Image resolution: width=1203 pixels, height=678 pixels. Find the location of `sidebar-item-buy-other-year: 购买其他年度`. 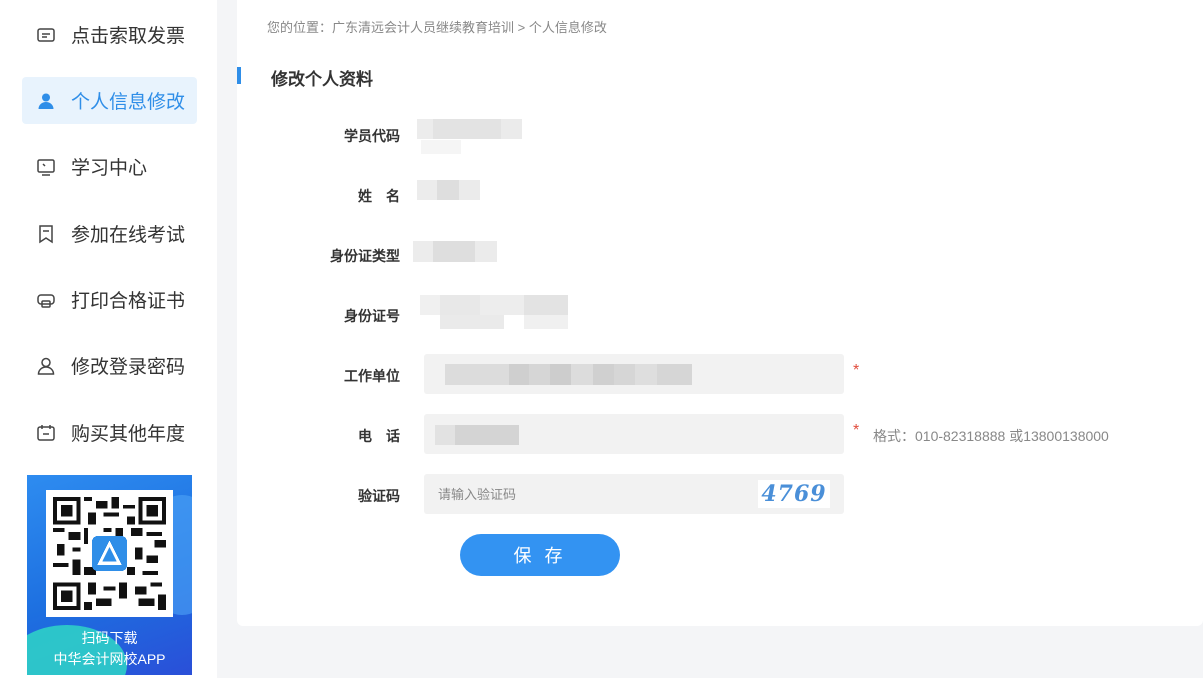

sidebar-item-buy-other-year: 购买其他年度 is located at coordinates (109, 432).